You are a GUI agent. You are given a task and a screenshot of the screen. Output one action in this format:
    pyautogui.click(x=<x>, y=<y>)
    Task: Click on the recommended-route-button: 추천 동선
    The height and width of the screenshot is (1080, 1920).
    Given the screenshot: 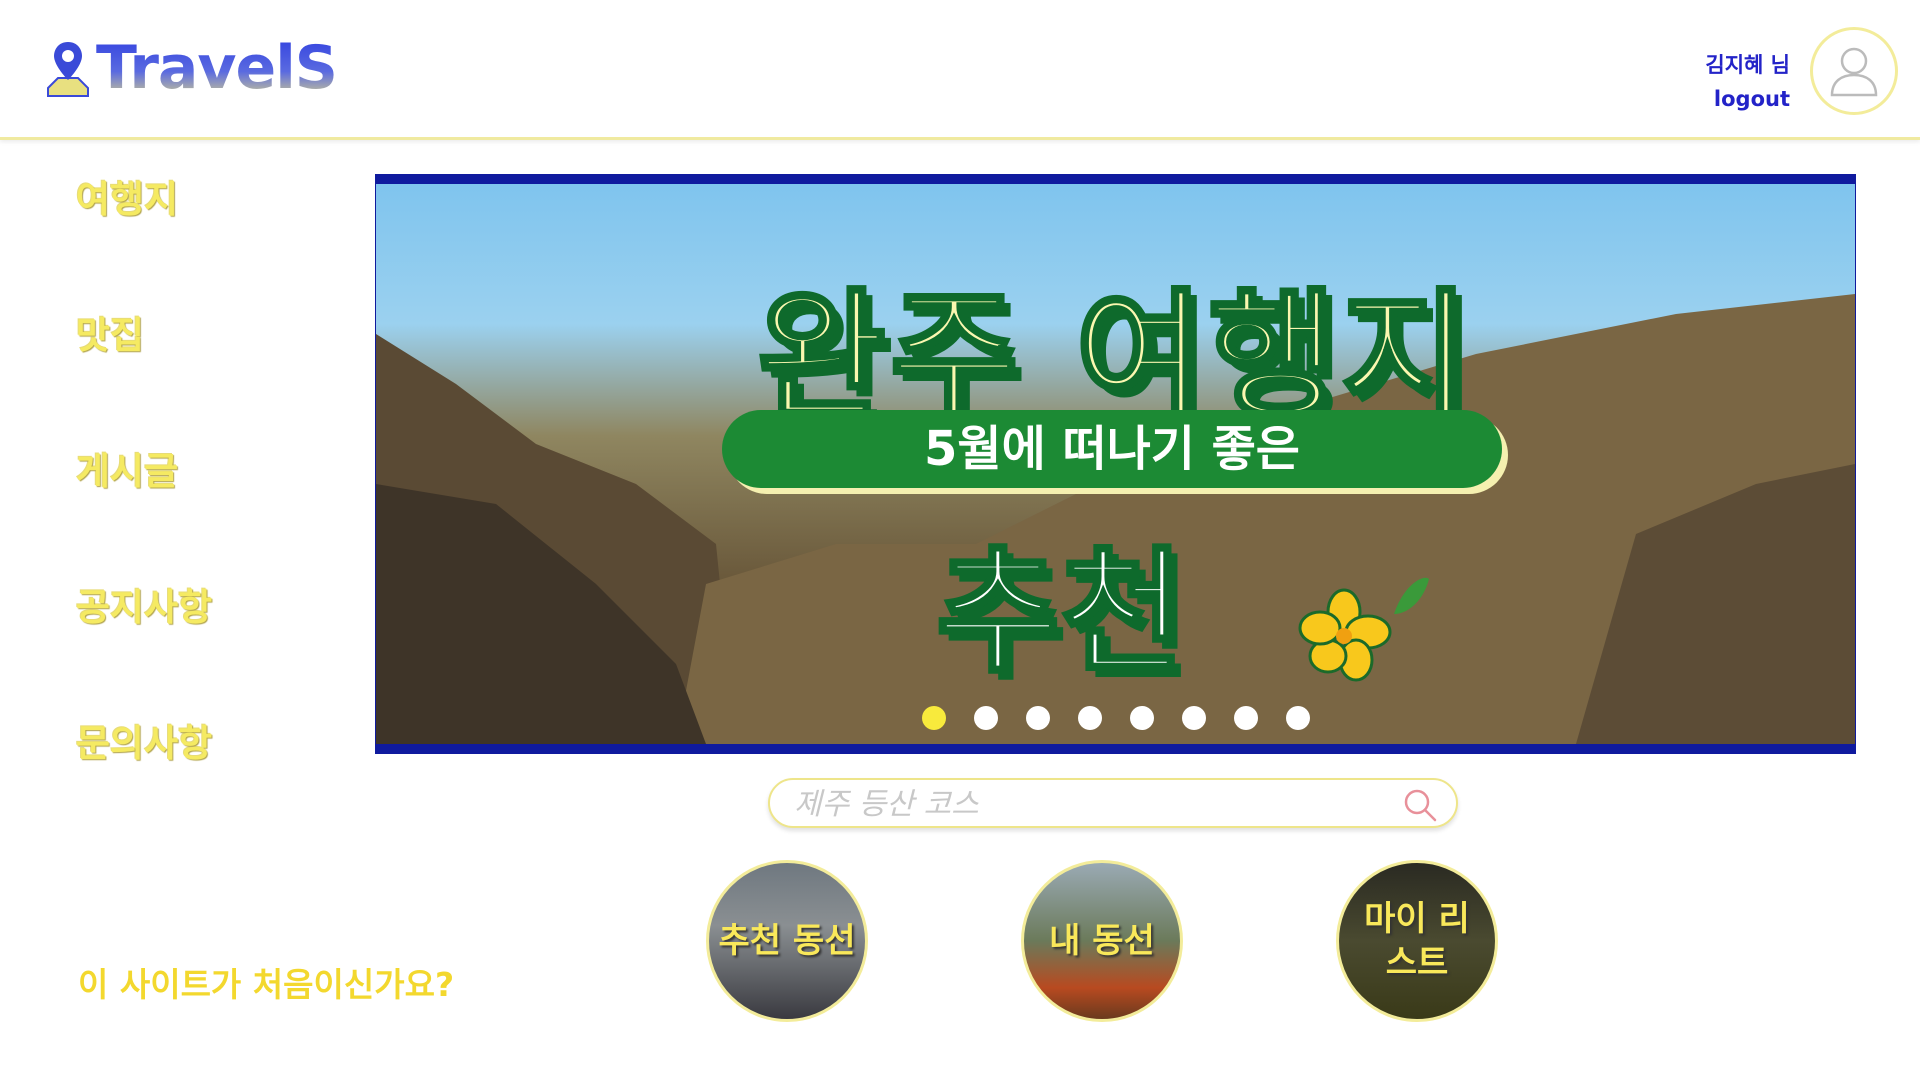 What is the action you would take?
    pyautogui.click(x=787, y=941)
    